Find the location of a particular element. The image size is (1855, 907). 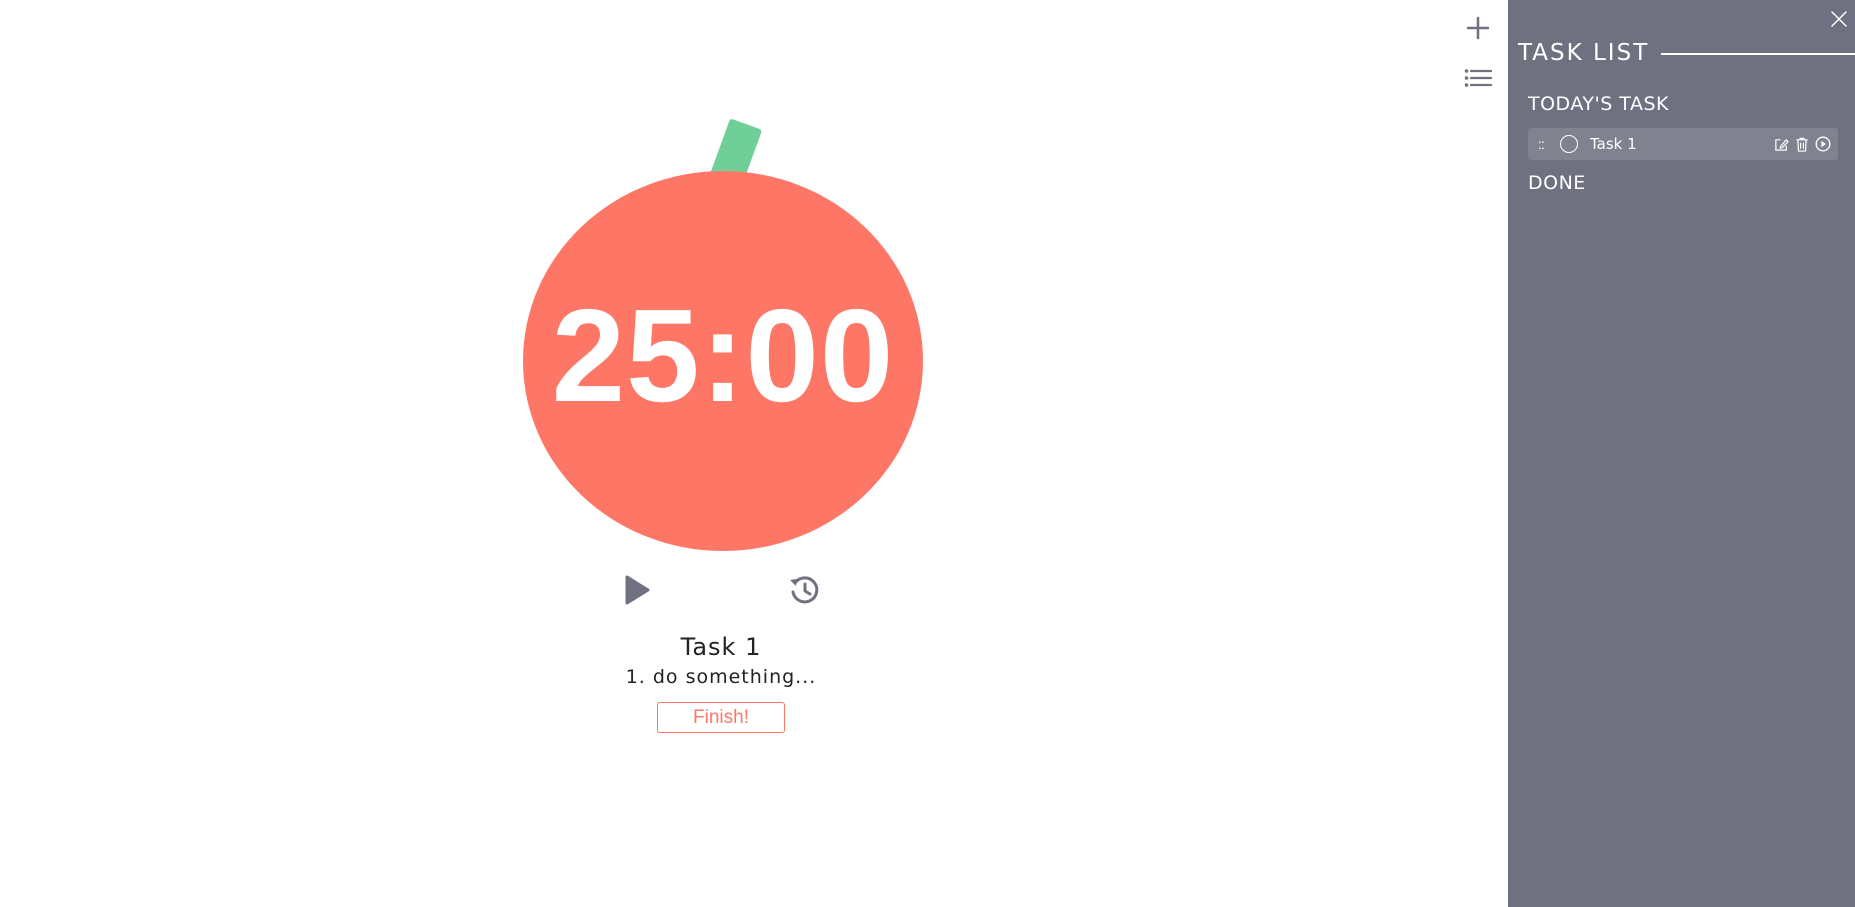

add-task-button is located at coordinates (1478, 28).